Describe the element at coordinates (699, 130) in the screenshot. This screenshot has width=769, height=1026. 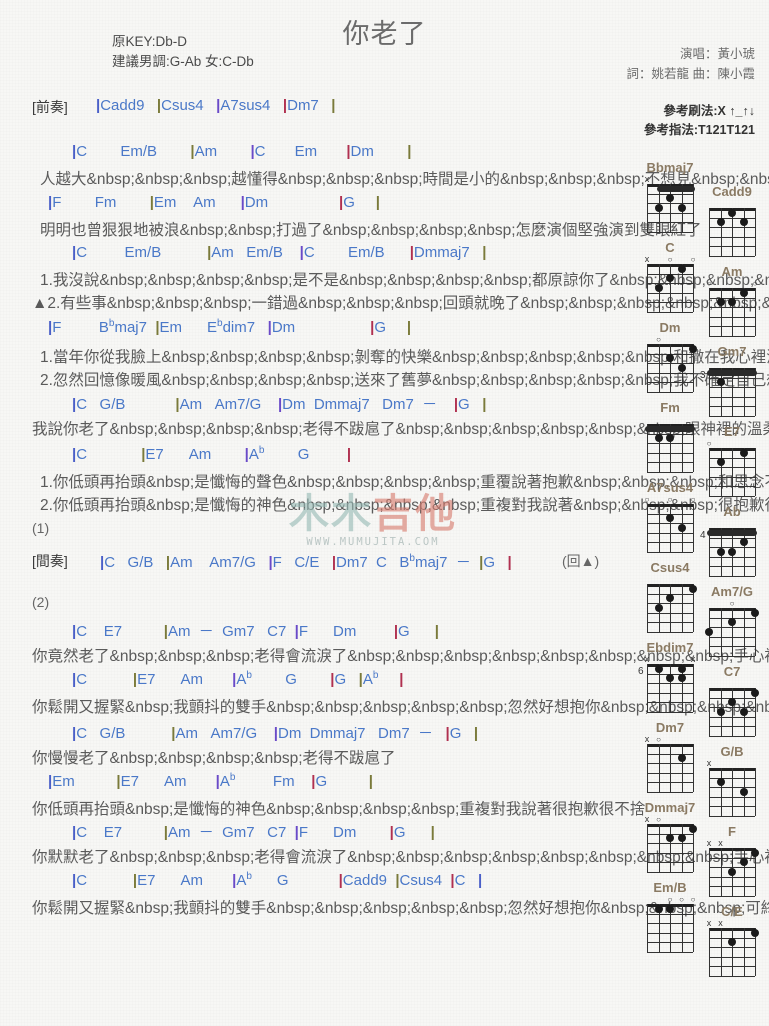
I see `fingering-reference: 參考指法:T121T121` at that location.